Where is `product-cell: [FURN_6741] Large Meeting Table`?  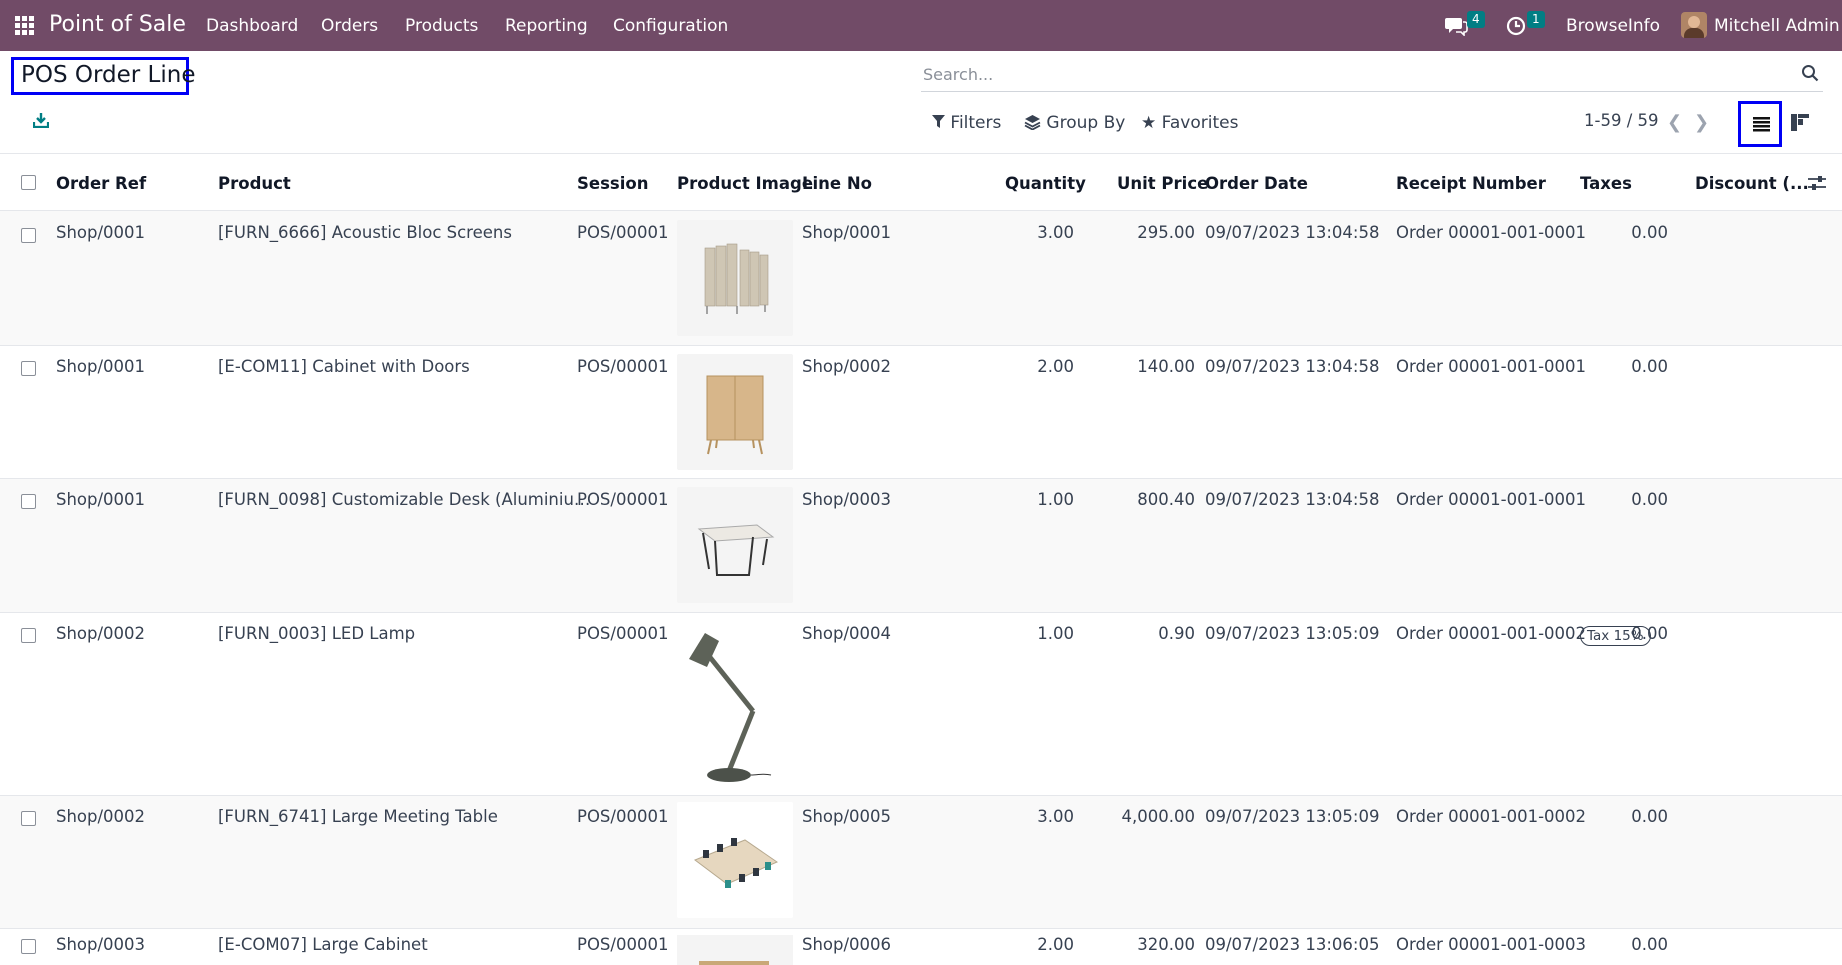
product-cell: [FURN_6741] Large Meeting Table is located at coordinates (358, 816).